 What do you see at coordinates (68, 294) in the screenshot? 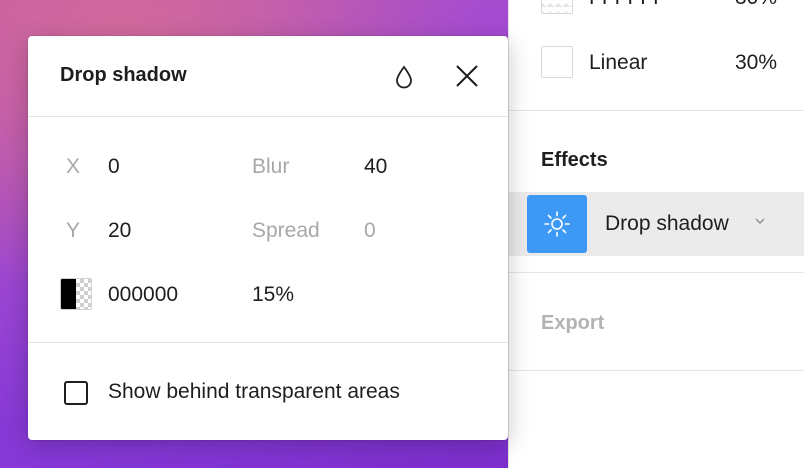
I see `swatch-solid-half` at bounding box center [68, 294].